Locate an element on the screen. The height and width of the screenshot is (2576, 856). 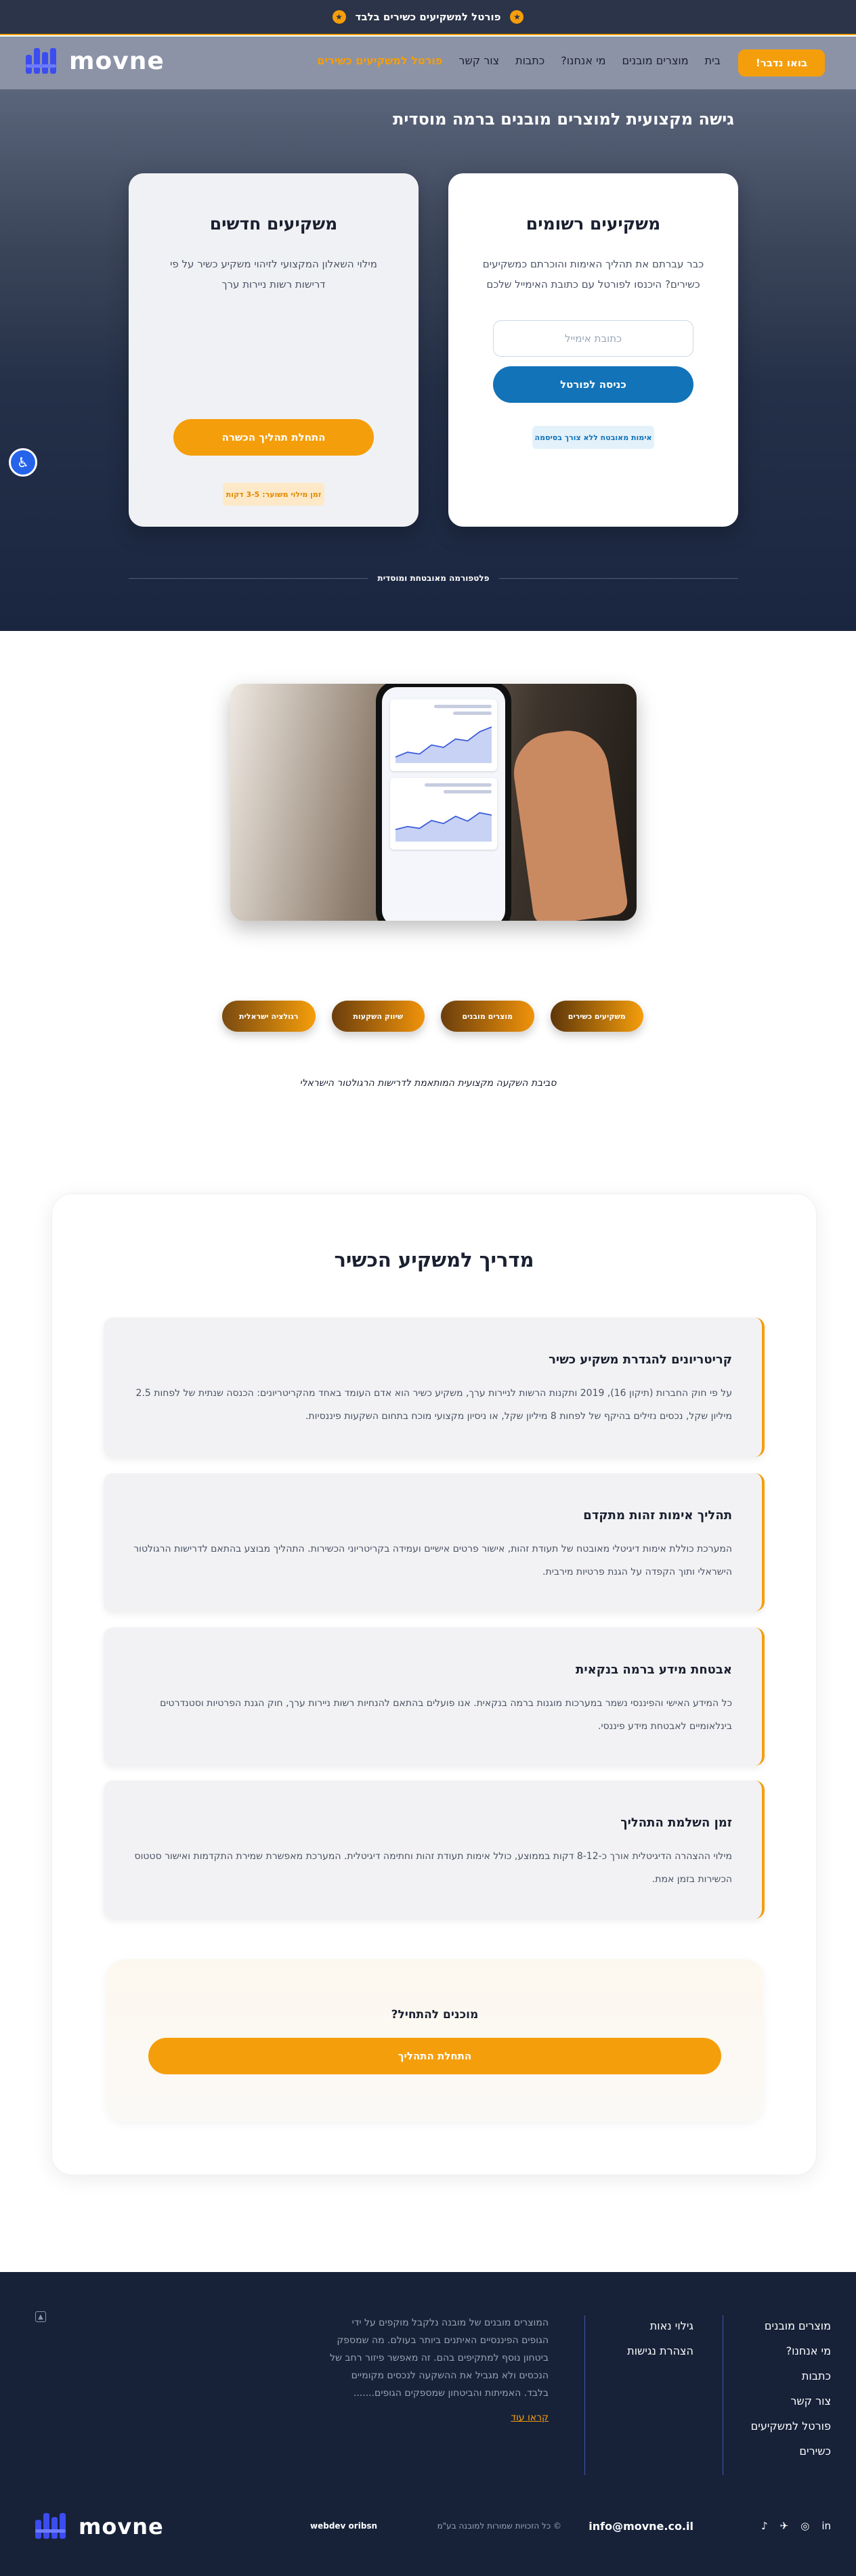
lets-talk-button: בואו נדבר! is located at coordinates (781, 63).